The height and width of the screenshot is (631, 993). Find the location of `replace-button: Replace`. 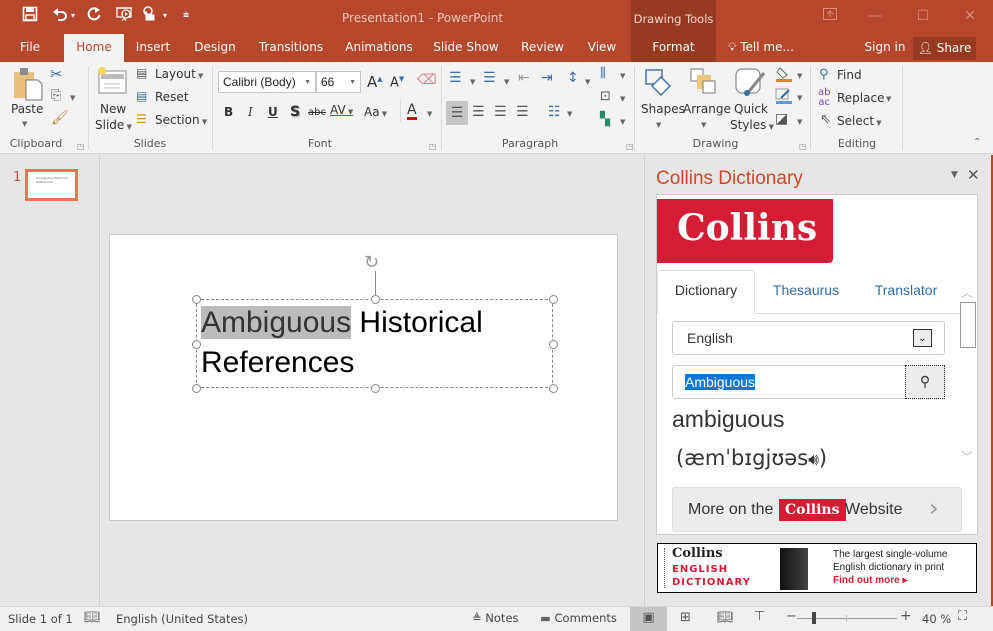

replace-button: Replace is located at coordinates (860, 98).